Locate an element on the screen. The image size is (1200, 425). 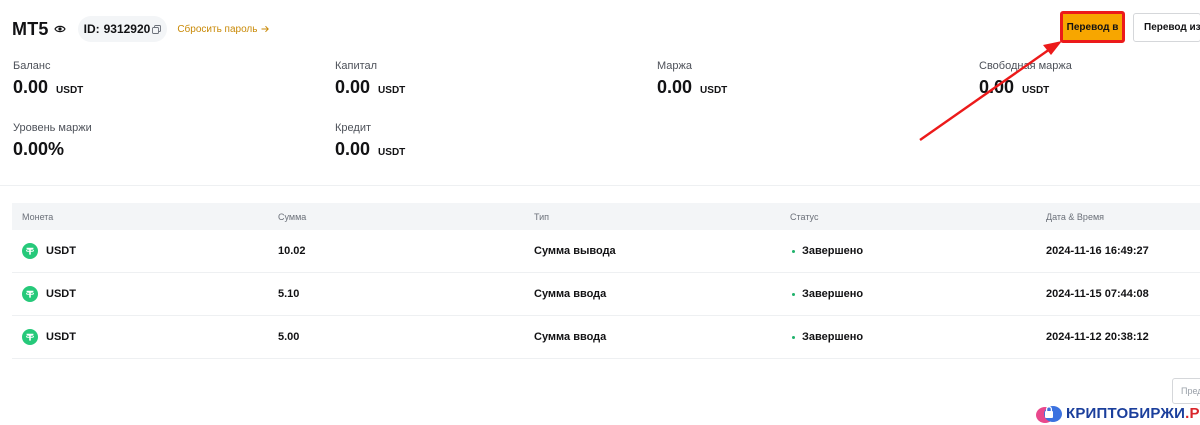
lock-cloud-icon is located at coordinates (1049, 413).